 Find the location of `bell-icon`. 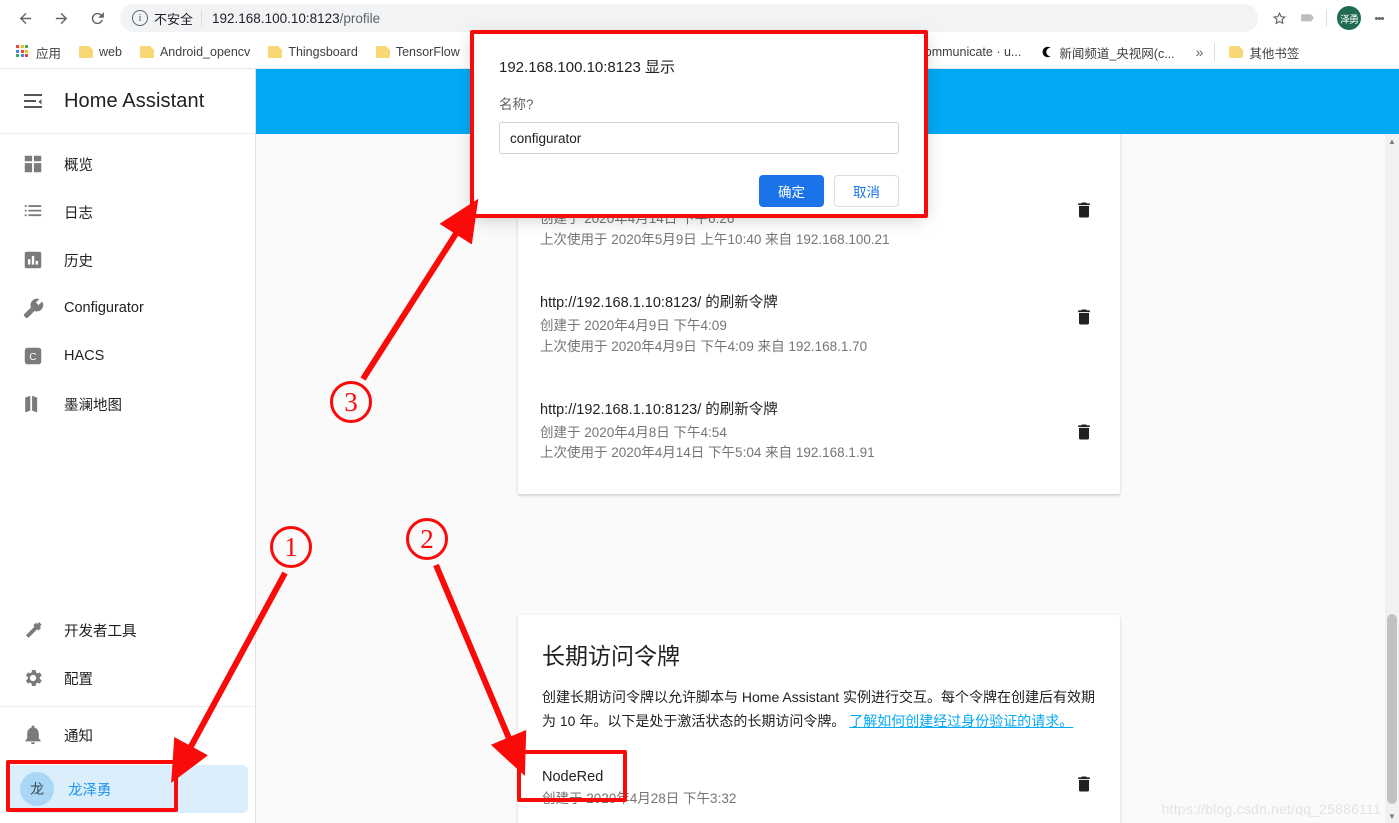

bell-icon is located at coordinates (33, 735).